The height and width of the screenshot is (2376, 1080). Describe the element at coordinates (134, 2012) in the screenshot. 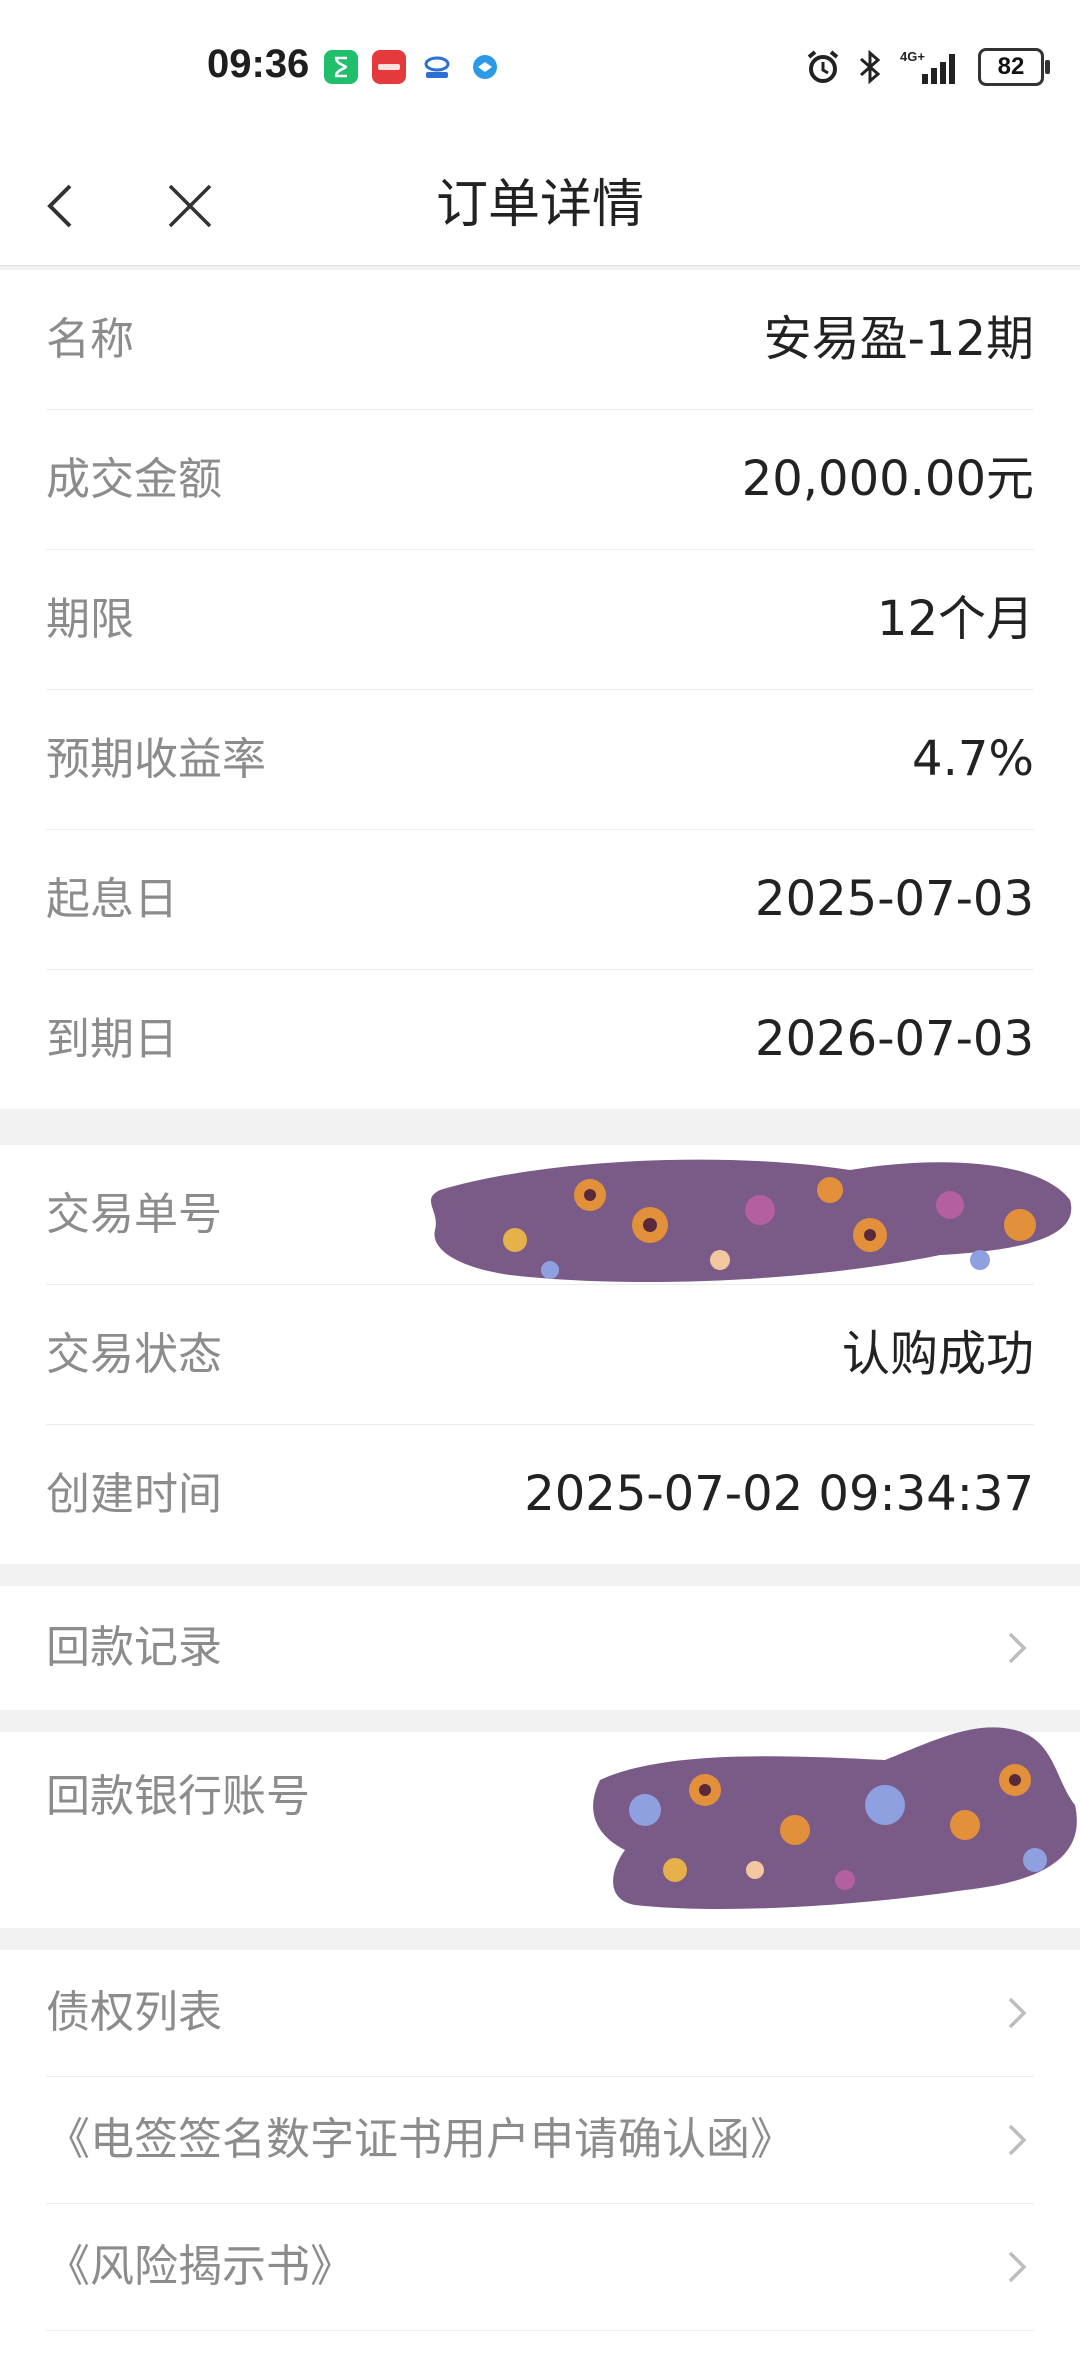

I see `document-label: 债权列表` at that location.